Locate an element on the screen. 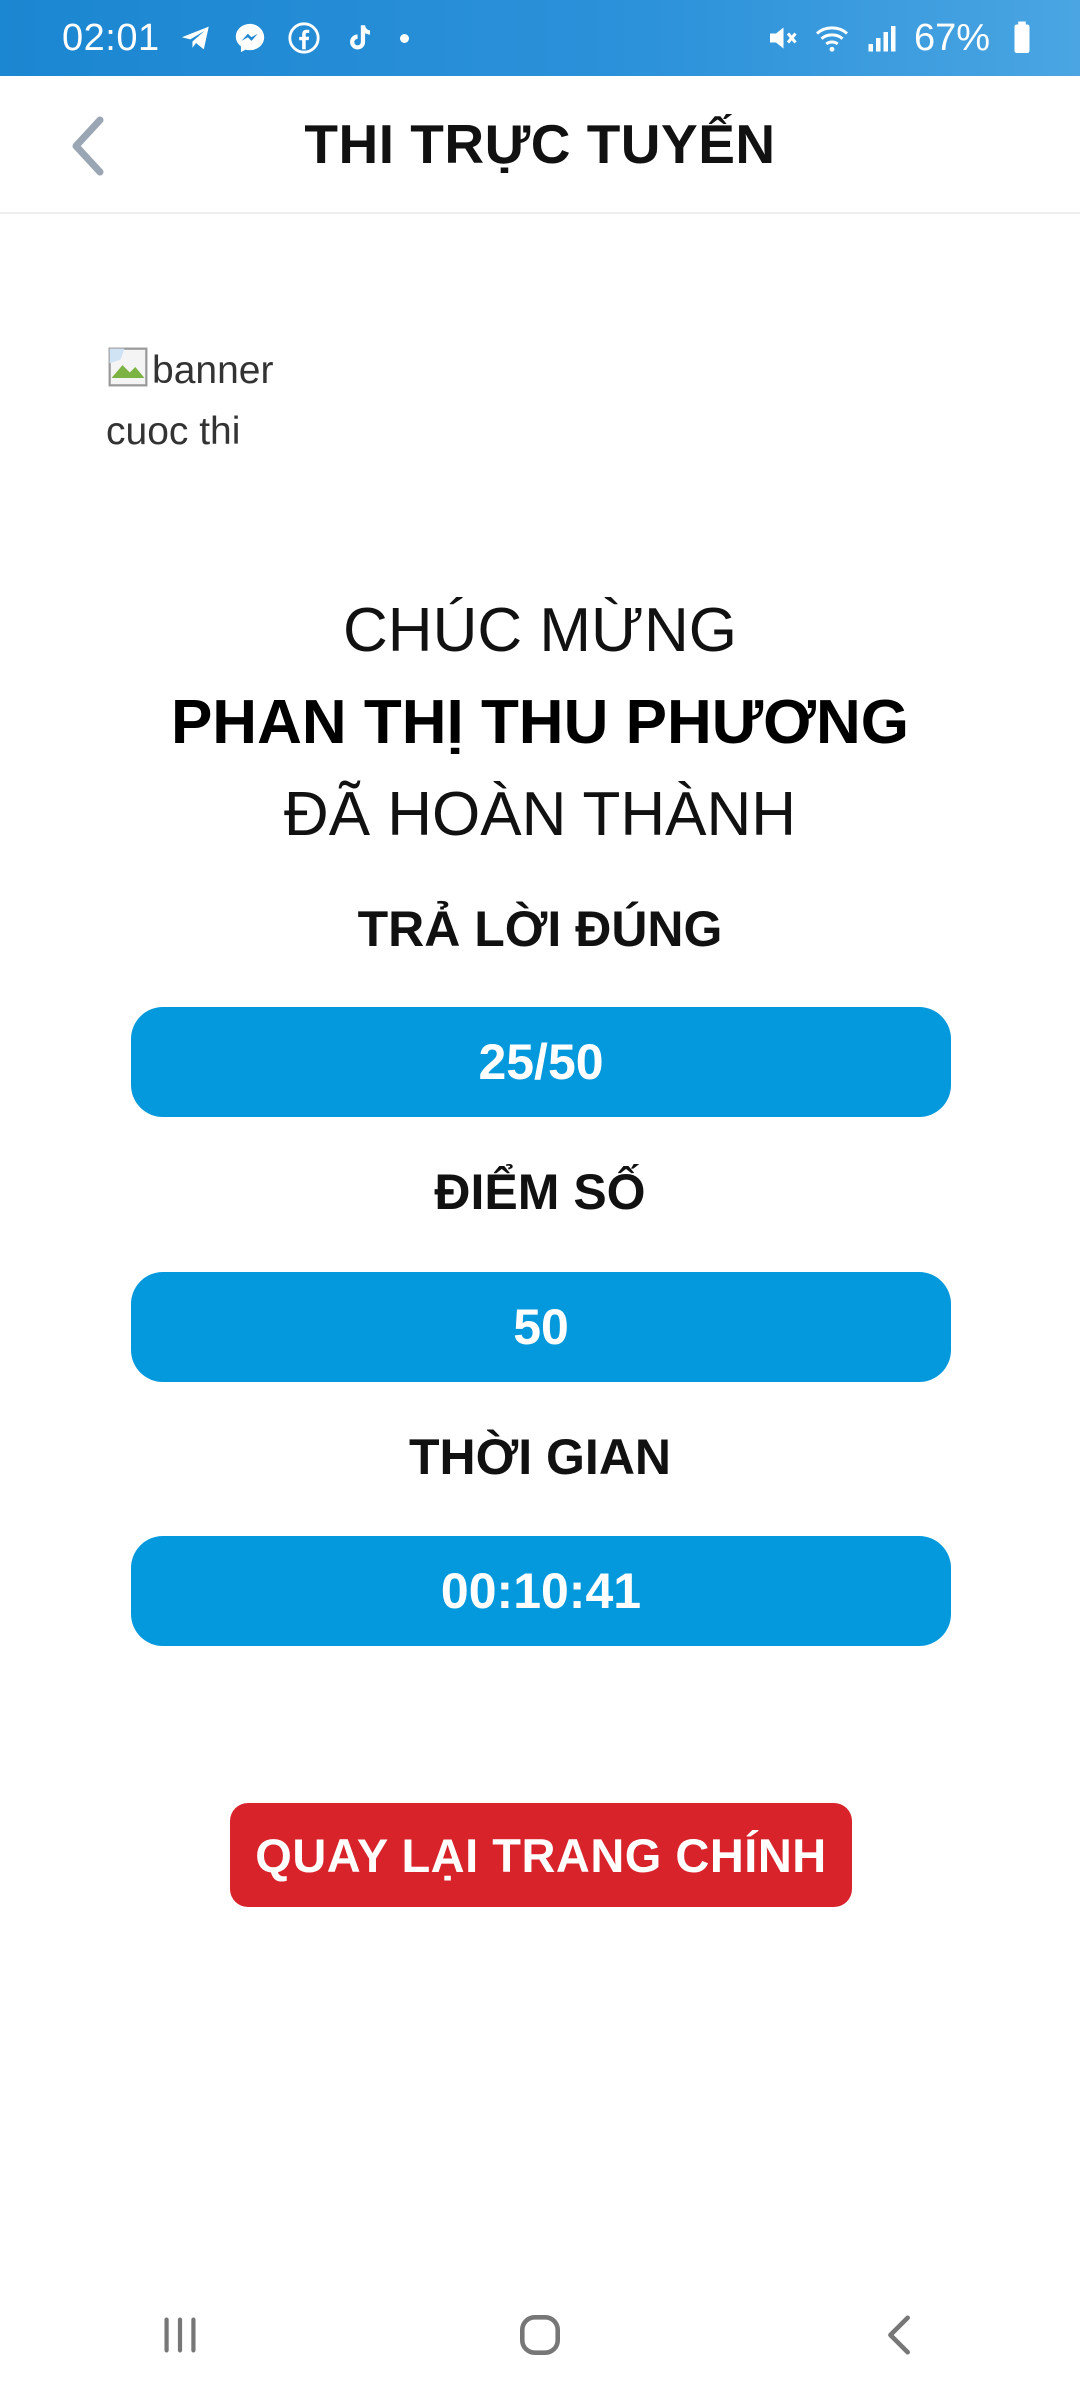  recent-apps-button is located at coordinates (180, 2335).